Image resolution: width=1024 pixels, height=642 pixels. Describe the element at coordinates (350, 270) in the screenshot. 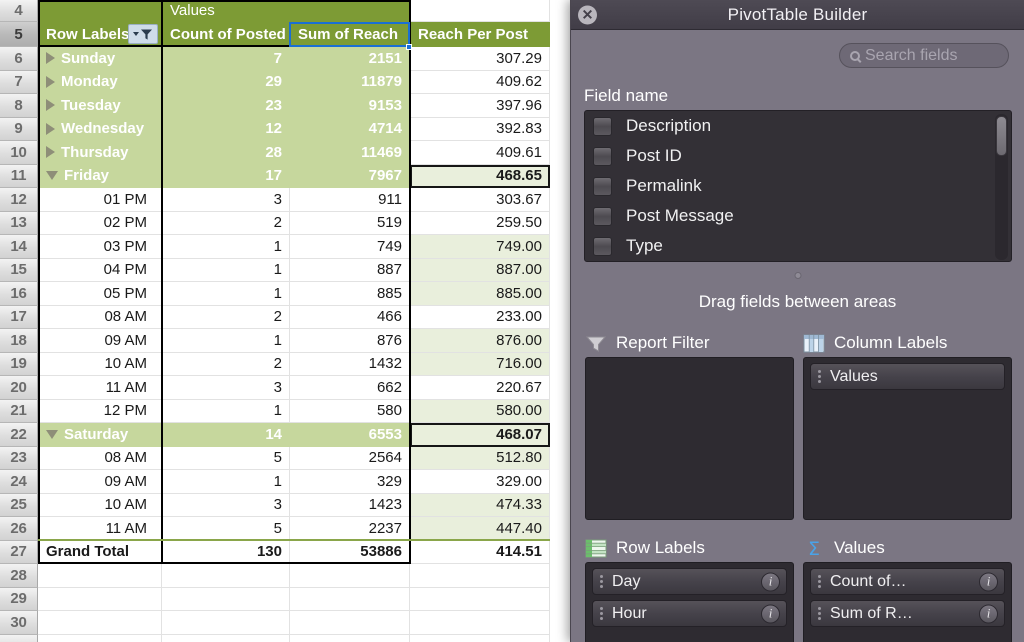

I see `cell-reach-15: 887` at that location.